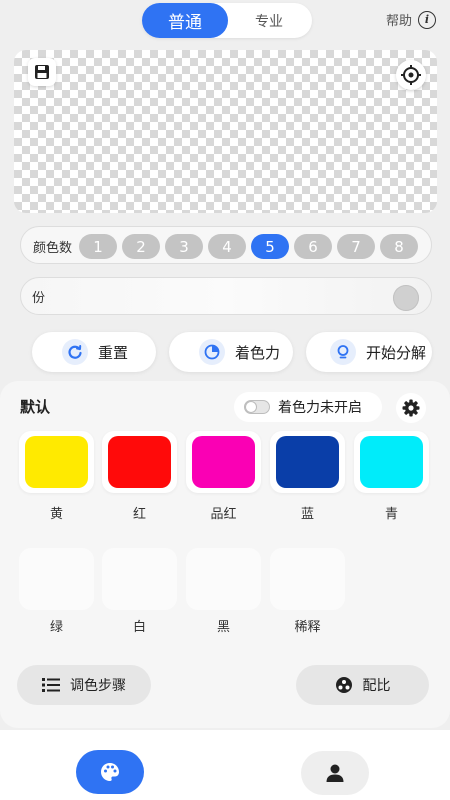 This screenshot has width=450, height=800. I want to click on swatch-cyan, so click(391, 462).